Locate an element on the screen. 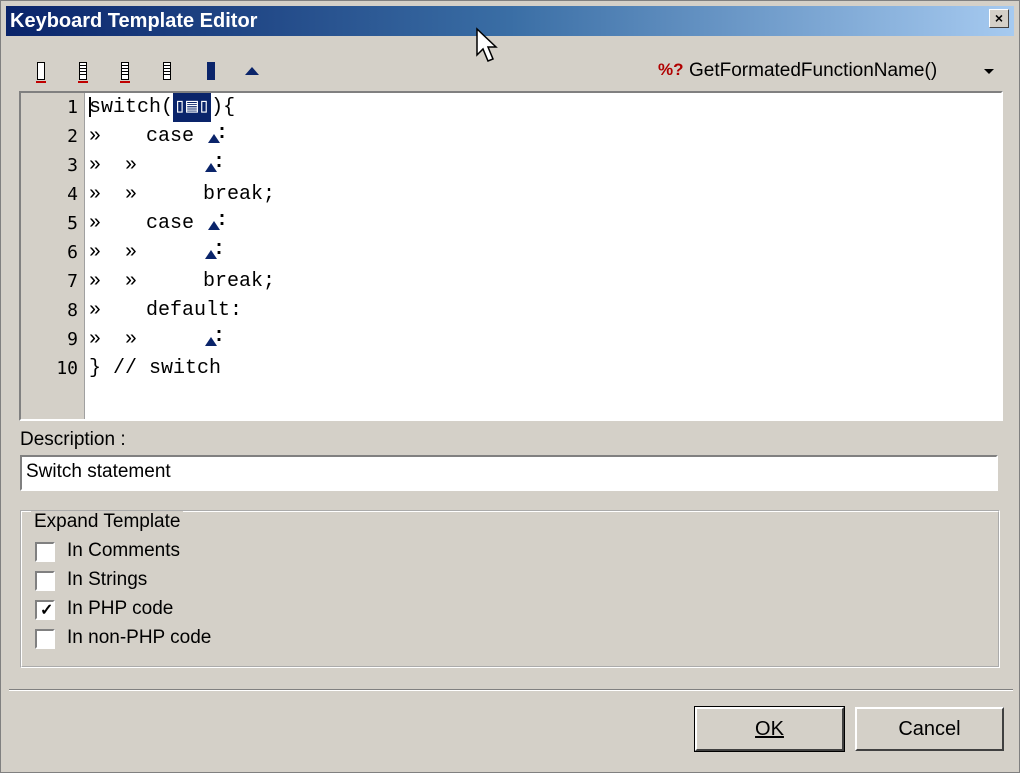 Image resolution: width=1020 pixels, height=773 pixels. function-select-value: GetFormatedFunctionName() is located at coordinates (813, 70).